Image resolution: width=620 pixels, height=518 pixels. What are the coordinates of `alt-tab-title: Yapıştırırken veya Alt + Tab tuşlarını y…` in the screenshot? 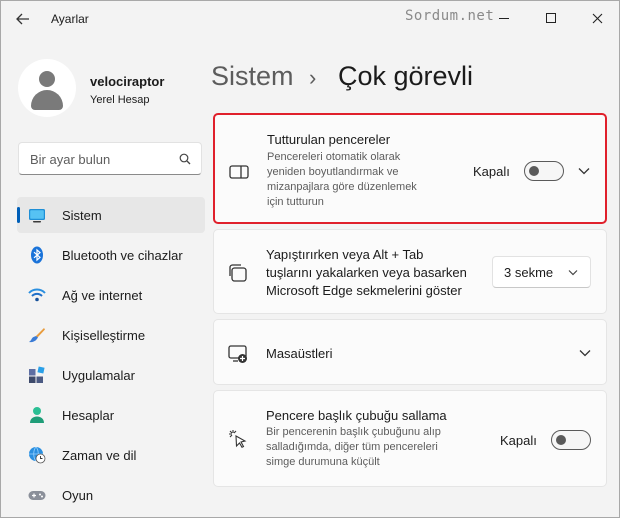 It's located at (366, 273).